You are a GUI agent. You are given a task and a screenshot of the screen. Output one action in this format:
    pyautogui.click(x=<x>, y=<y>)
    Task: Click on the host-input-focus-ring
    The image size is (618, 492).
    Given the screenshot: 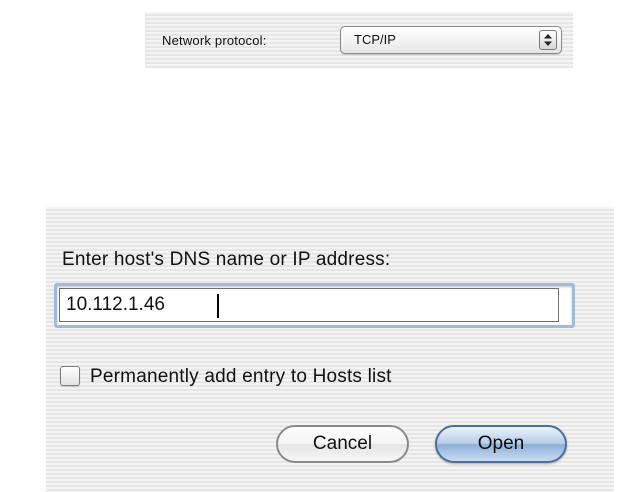 What is the action you would take?
    pyautogui.click(x=314, y=305)
    